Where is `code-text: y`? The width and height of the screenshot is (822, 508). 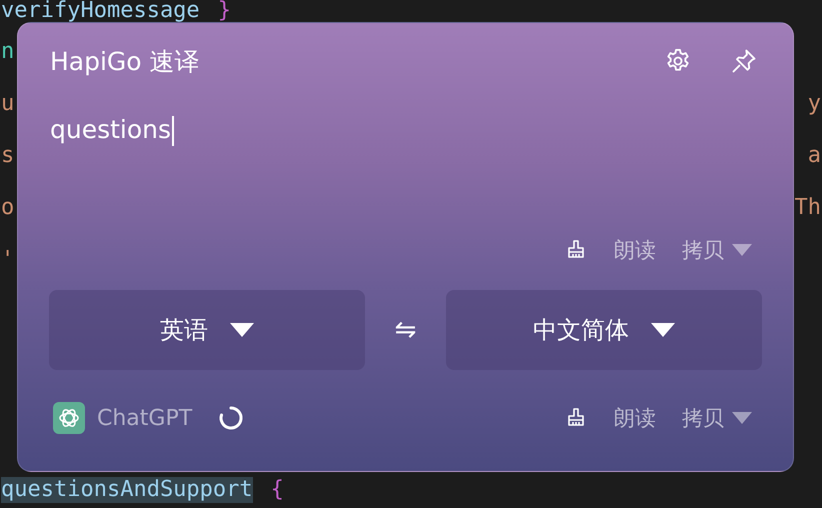 code-text: y is located at coordinates (814, 104).